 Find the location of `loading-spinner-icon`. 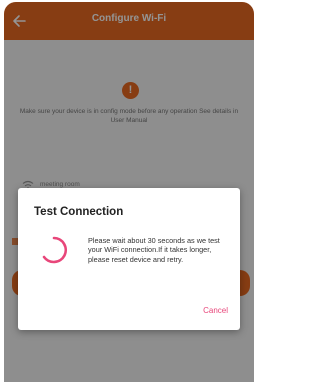

loading-spinner-icon is located at coordinates (54, 250).